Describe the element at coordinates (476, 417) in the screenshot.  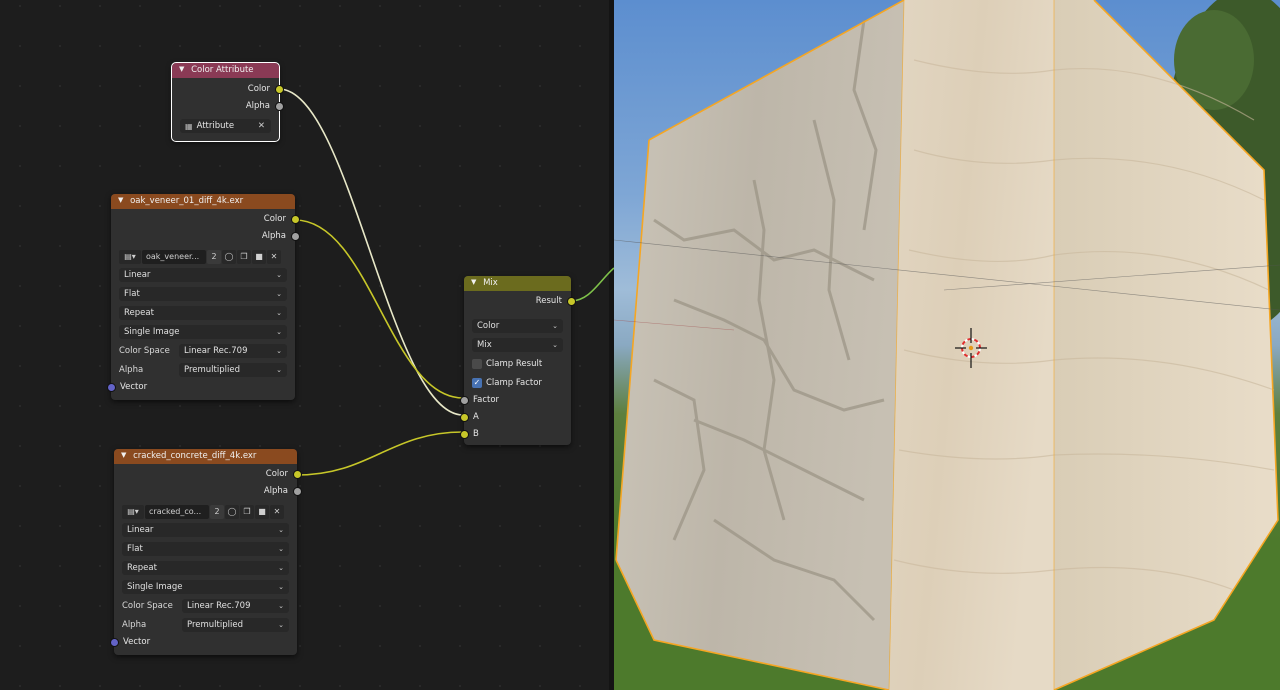
I see `input-label: A` at that location.